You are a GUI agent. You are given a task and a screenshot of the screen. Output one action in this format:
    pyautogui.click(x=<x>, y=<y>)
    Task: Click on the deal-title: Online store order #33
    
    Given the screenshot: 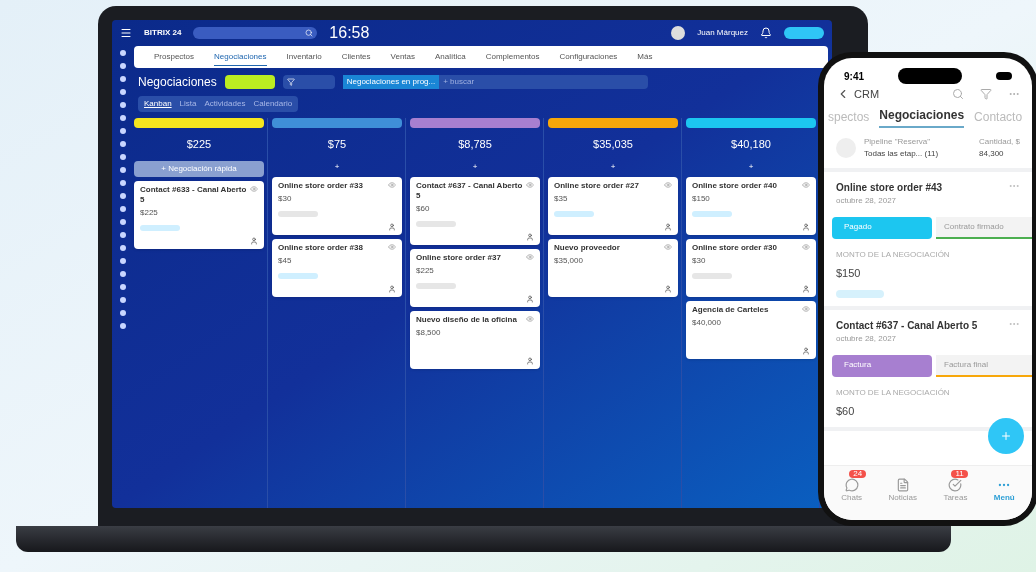 What is the action you would take?
    pyautogui.click(x=320, y=185)
    